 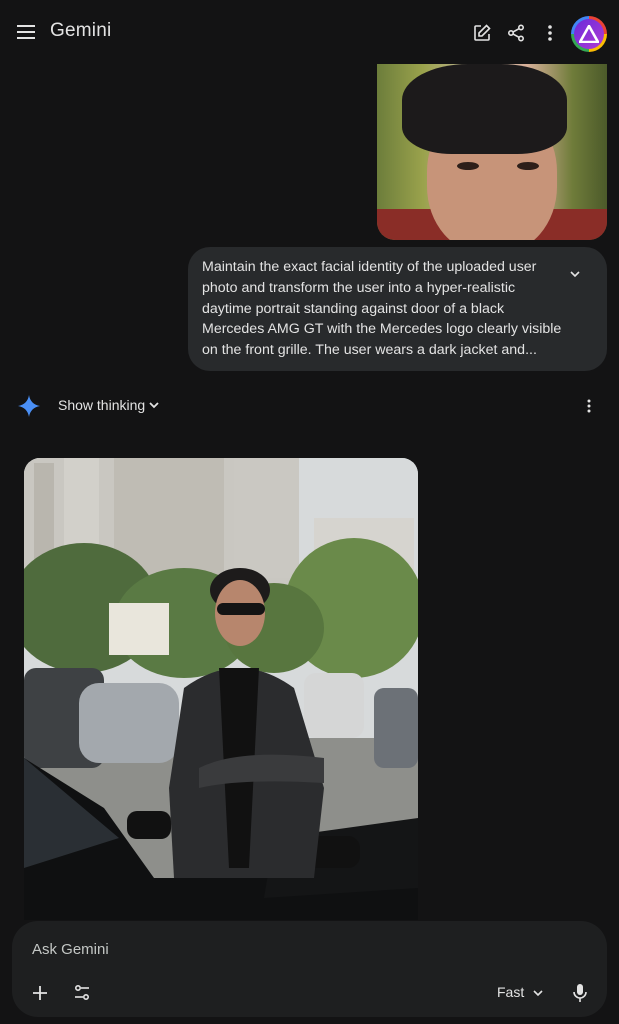 I want to click on show-thinking-button: Show thinking, so click(x=101, y=405).